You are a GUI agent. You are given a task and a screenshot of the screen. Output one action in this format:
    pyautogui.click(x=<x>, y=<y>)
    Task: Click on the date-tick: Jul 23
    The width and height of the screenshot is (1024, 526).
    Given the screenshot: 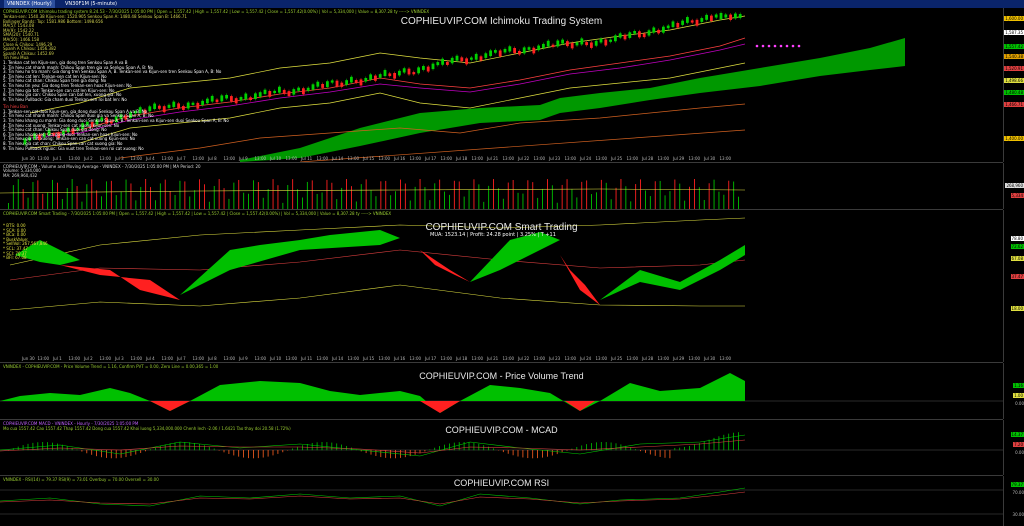 What is the action you would take?
    pyautogui.click(x=555, y=158)
    